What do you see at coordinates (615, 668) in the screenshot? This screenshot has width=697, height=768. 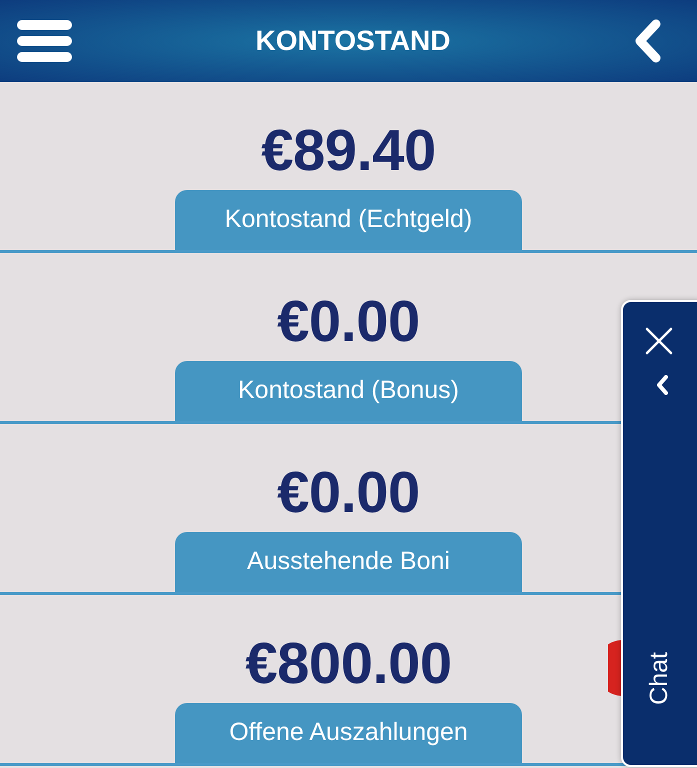 I see `floating-button` at bounding box center [615, 668].